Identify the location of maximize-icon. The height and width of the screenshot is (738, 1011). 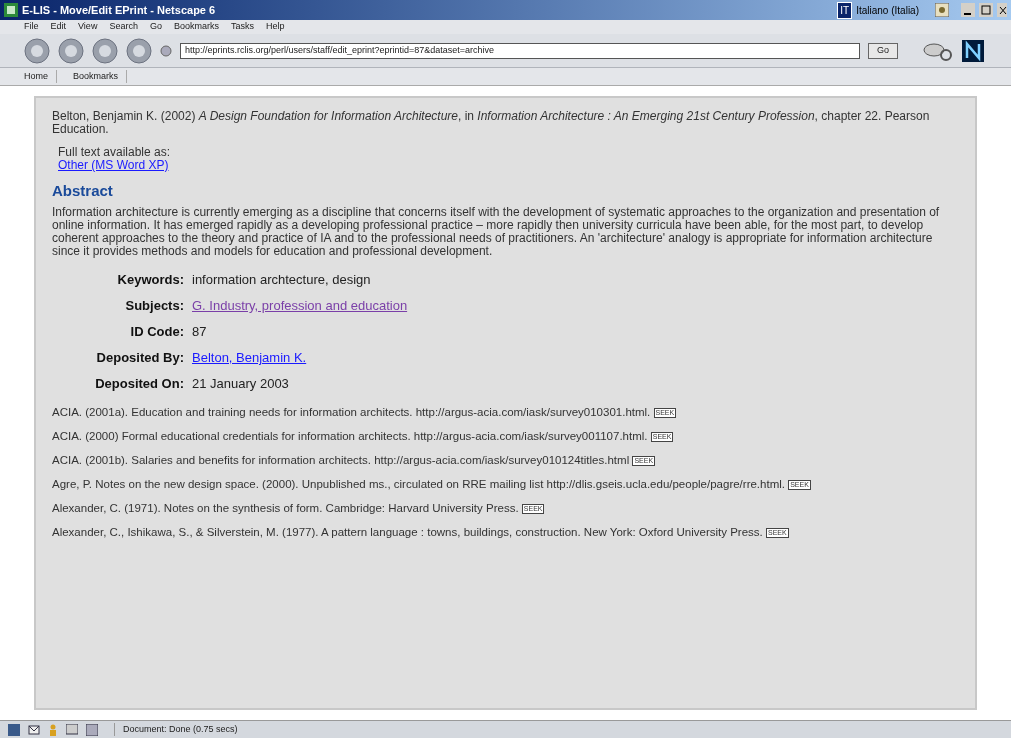
(986, 10).